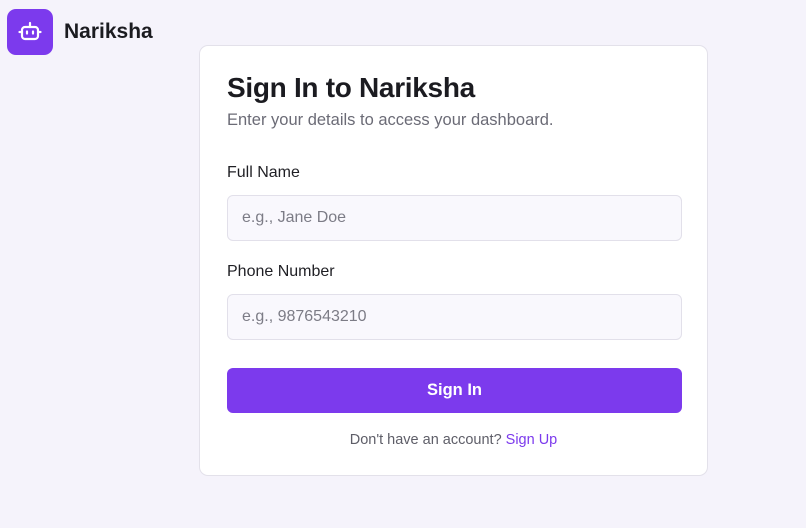  I want to click on sign-up-prompt-text: Don't have an account?, so click(425, 440).